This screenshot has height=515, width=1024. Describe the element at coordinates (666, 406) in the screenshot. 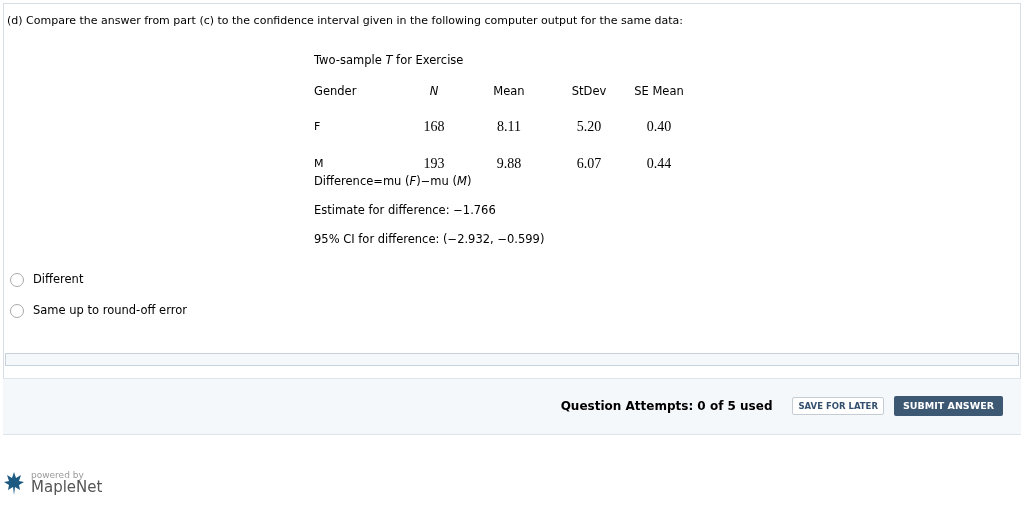

I see `attempts-text: Question Attempts: 0 of 5 used` at that location.